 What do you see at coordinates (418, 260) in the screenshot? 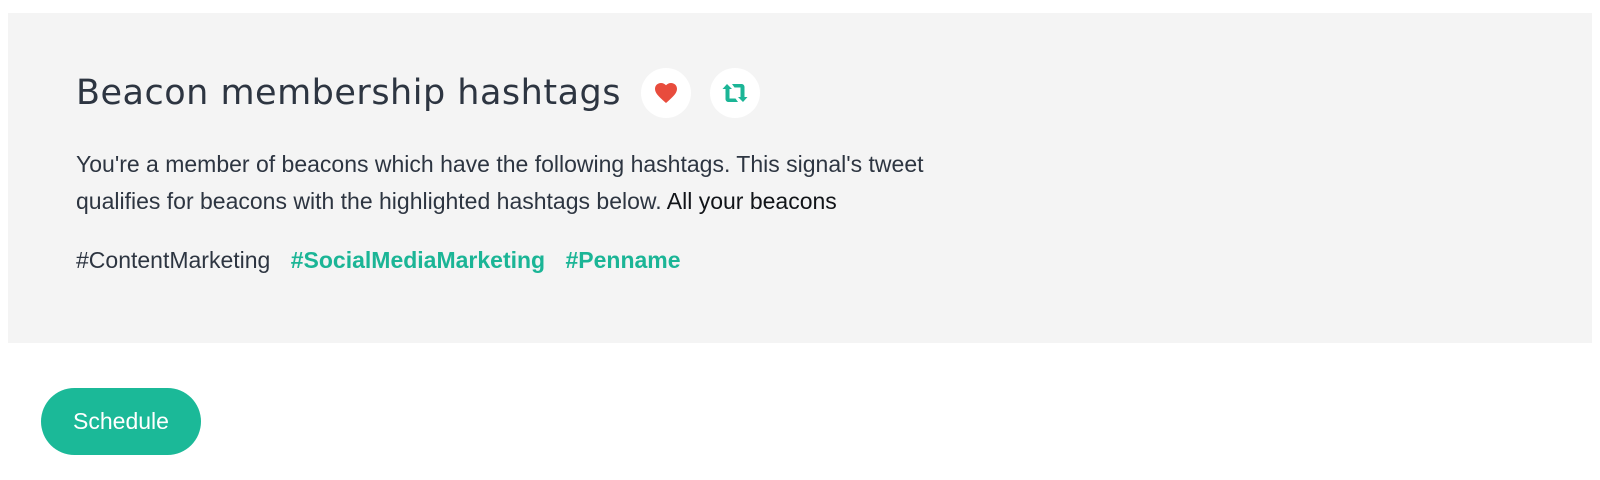
I see `hashtag-socialmediamarketing: #SocialMediaMarketing` at bounding box center [418, 260].